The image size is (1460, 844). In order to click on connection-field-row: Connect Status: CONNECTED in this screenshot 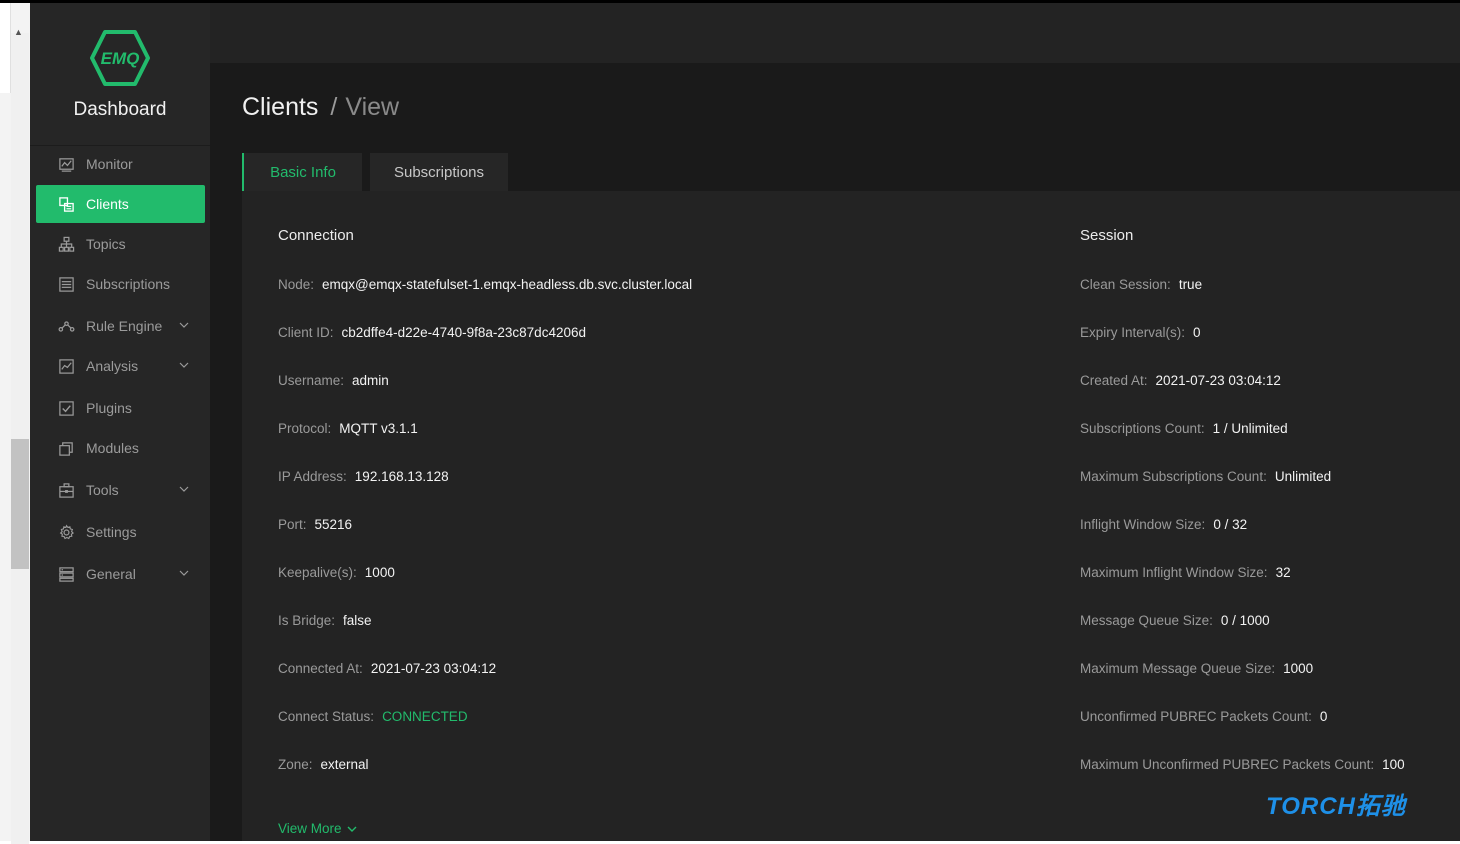, I will do `click(373, 716)`.